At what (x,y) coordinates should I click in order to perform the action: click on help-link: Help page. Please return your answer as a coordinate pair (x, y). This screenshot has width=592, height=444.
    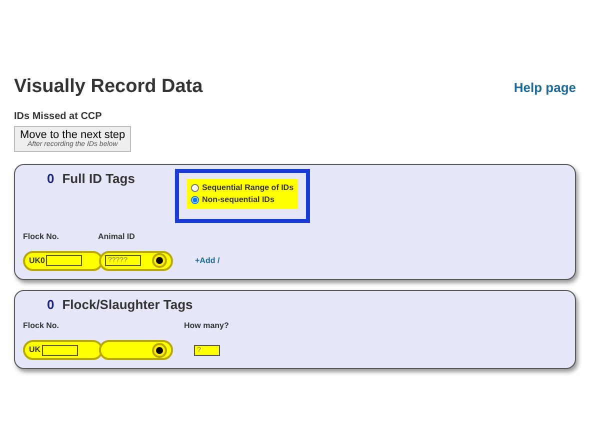
    Looking at the image, I should click on (545, 88).